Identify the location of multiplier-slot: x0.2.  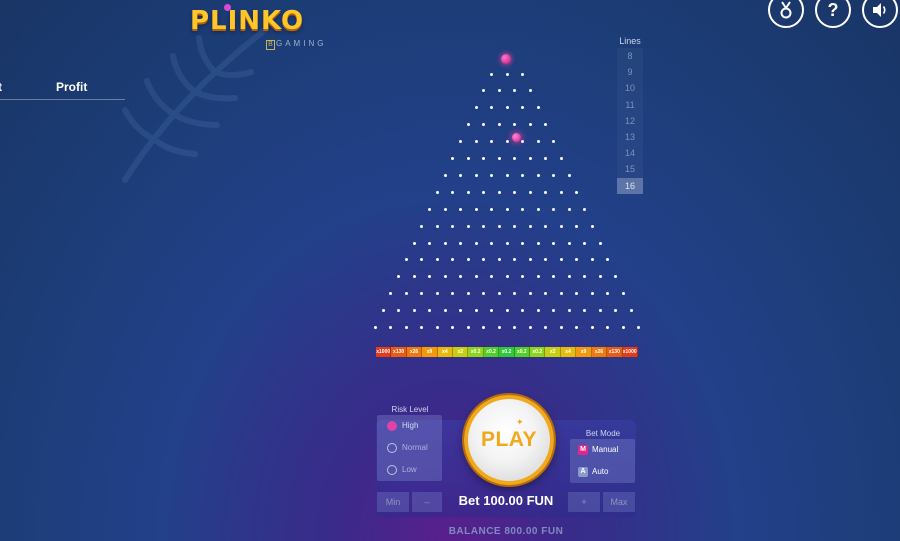
(476, 352).